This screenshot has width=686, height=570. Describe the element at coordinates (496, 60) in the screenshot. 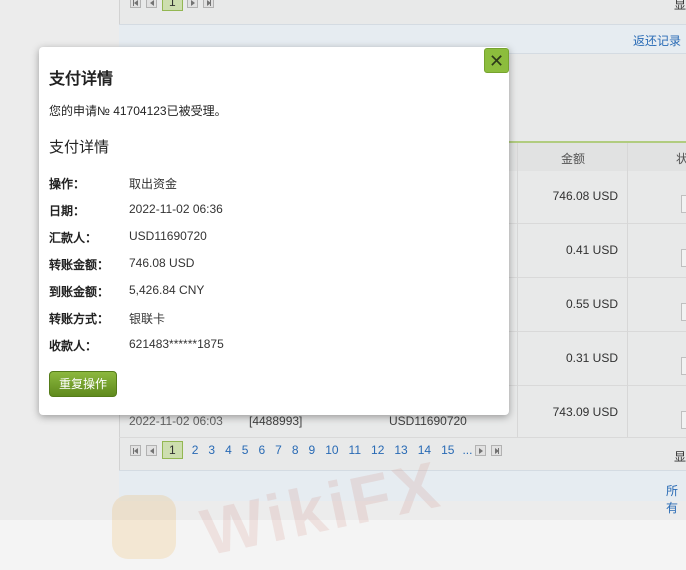

I see `close-icon: ✕` at that location.